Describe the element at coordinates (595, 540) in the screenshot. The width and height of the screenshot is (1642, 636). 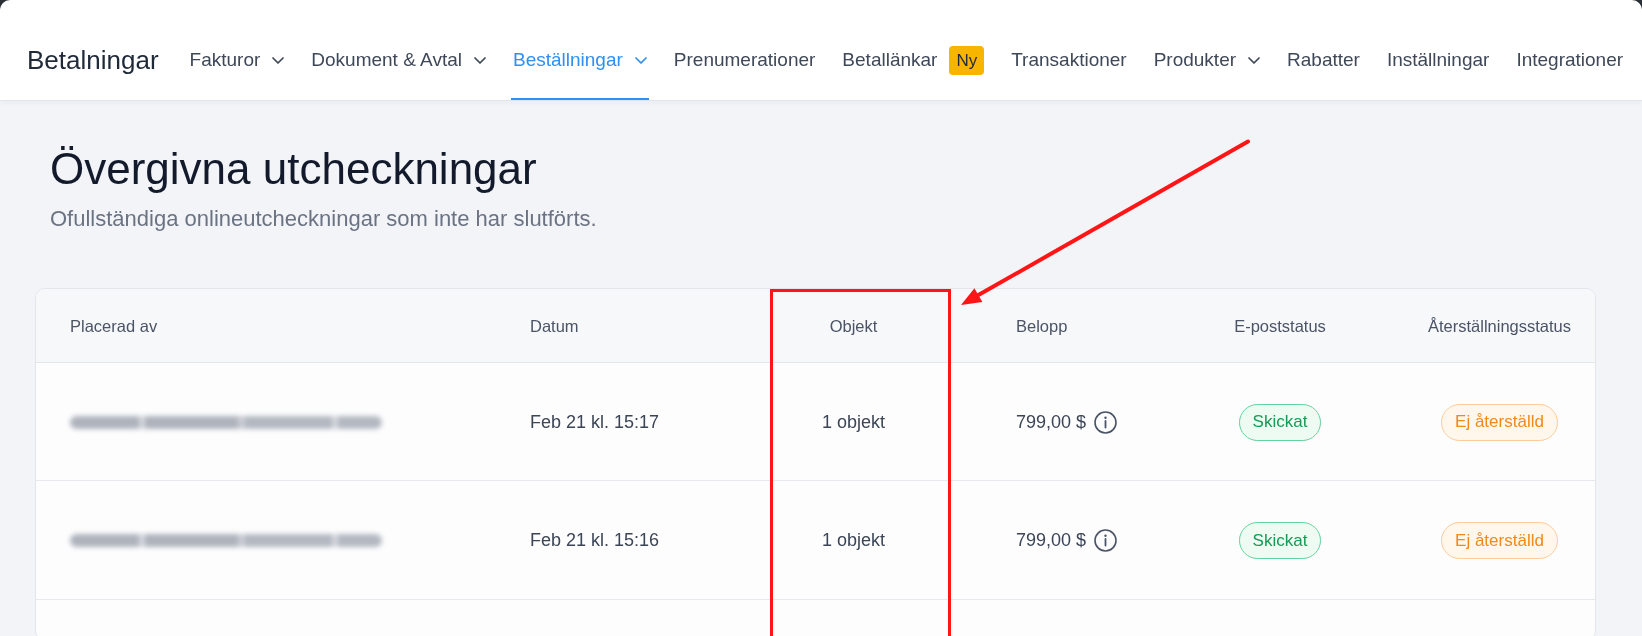
I see `table-cell: Feb 21 kl. 15:16` at that location.